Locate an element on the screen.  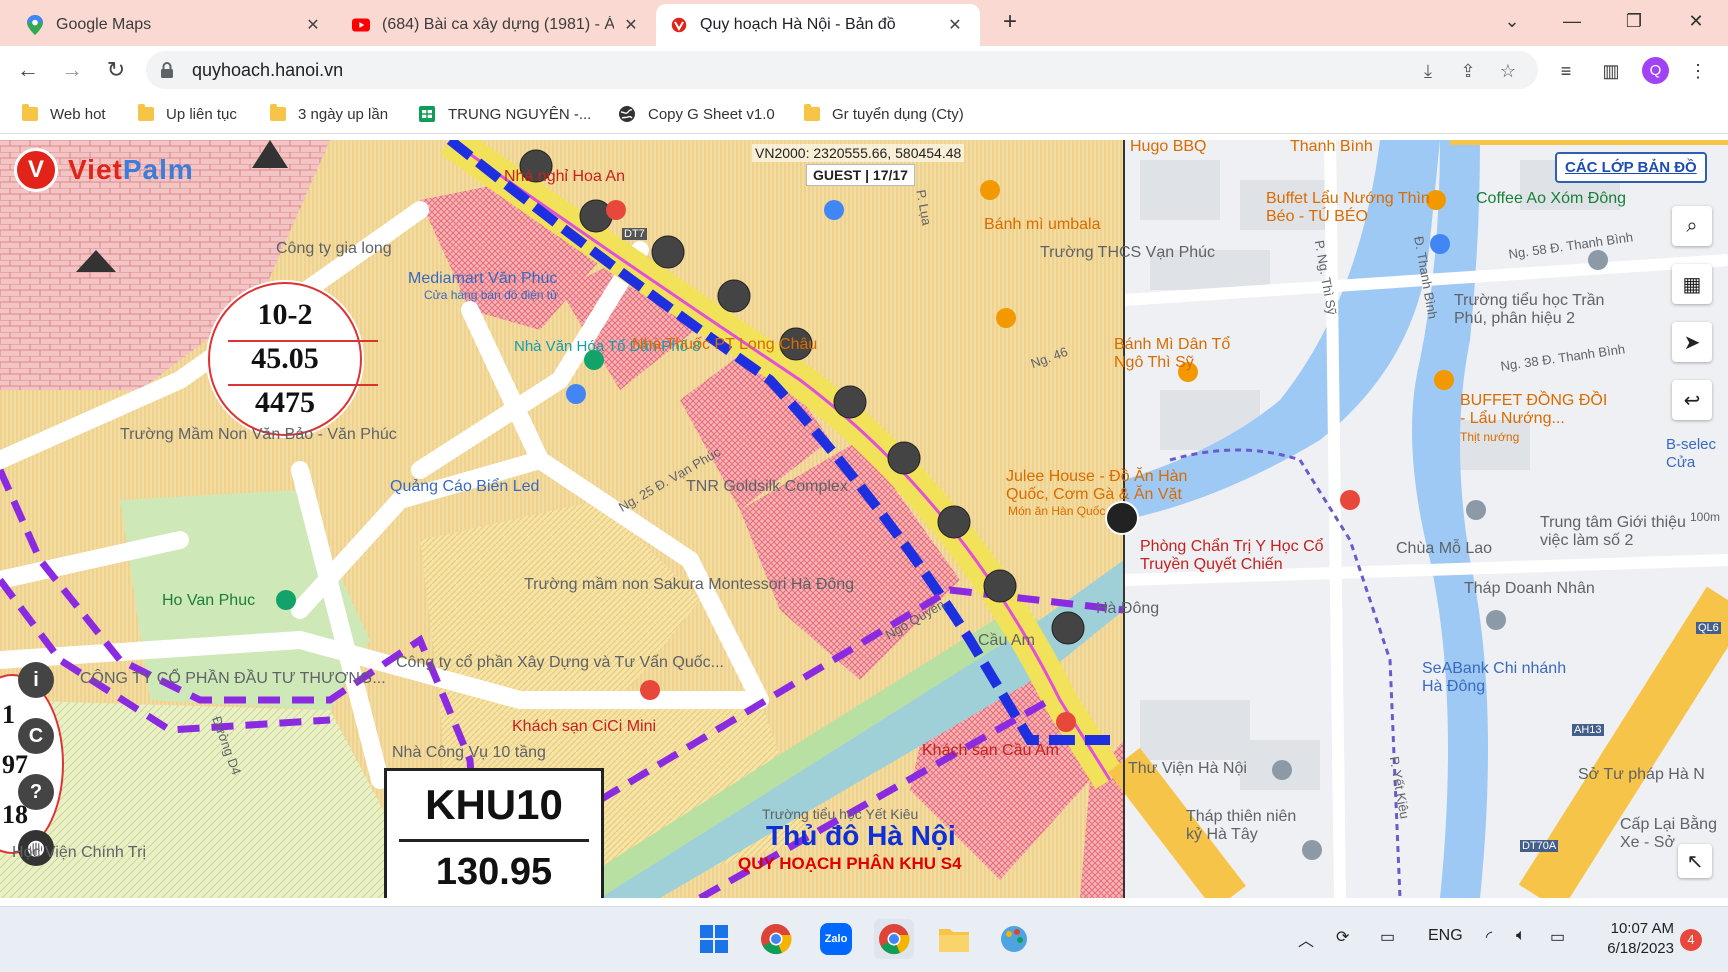
poi-label: Buffet Lẩu Nướng Thìn Béo - TÚ BÉO is located at coordinates (1361, 208).